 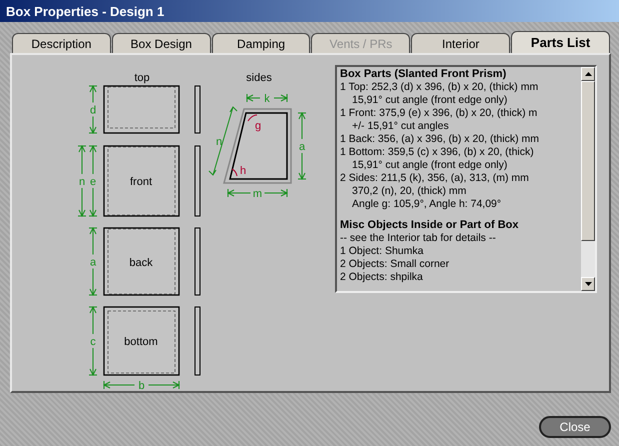 I want to click on dimension-label: c, so click(x=93, y=342).